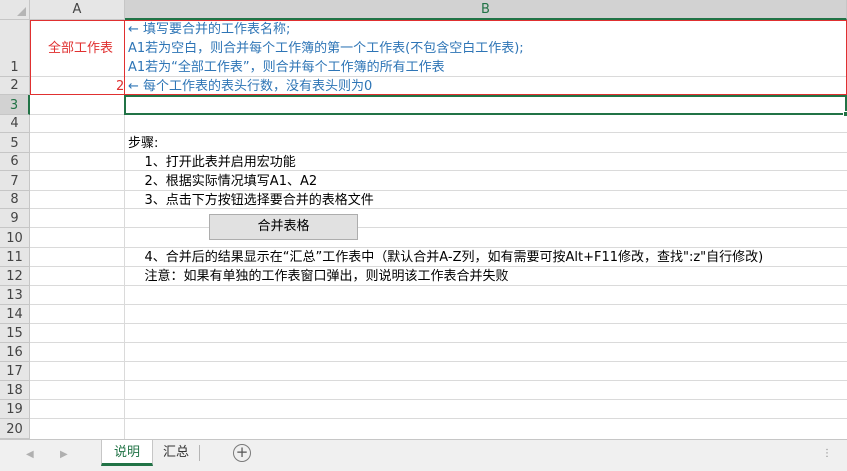 The image size is (847, 471). I want to click on cell-b1-line-3: A1若为“全部工作表”，则合并每个工作簿的所有工作表, so click(286, 67).